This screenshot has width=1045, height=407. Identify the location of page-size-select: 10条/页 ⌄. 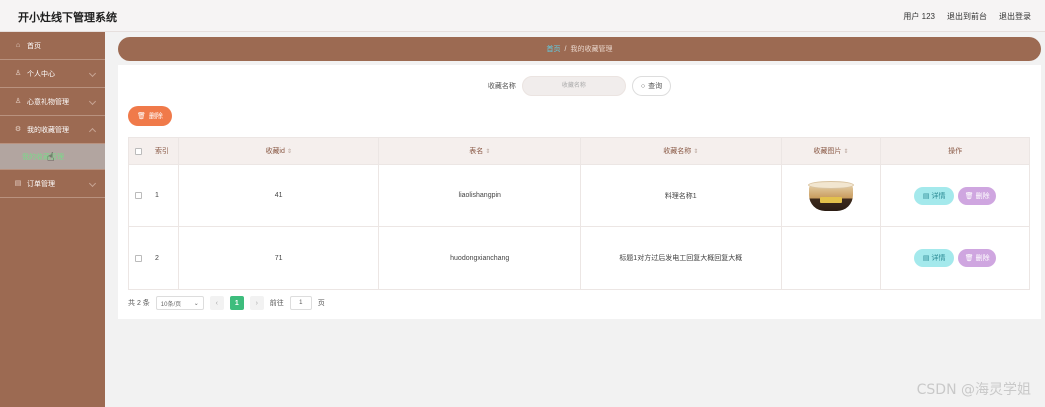
(179, 303).